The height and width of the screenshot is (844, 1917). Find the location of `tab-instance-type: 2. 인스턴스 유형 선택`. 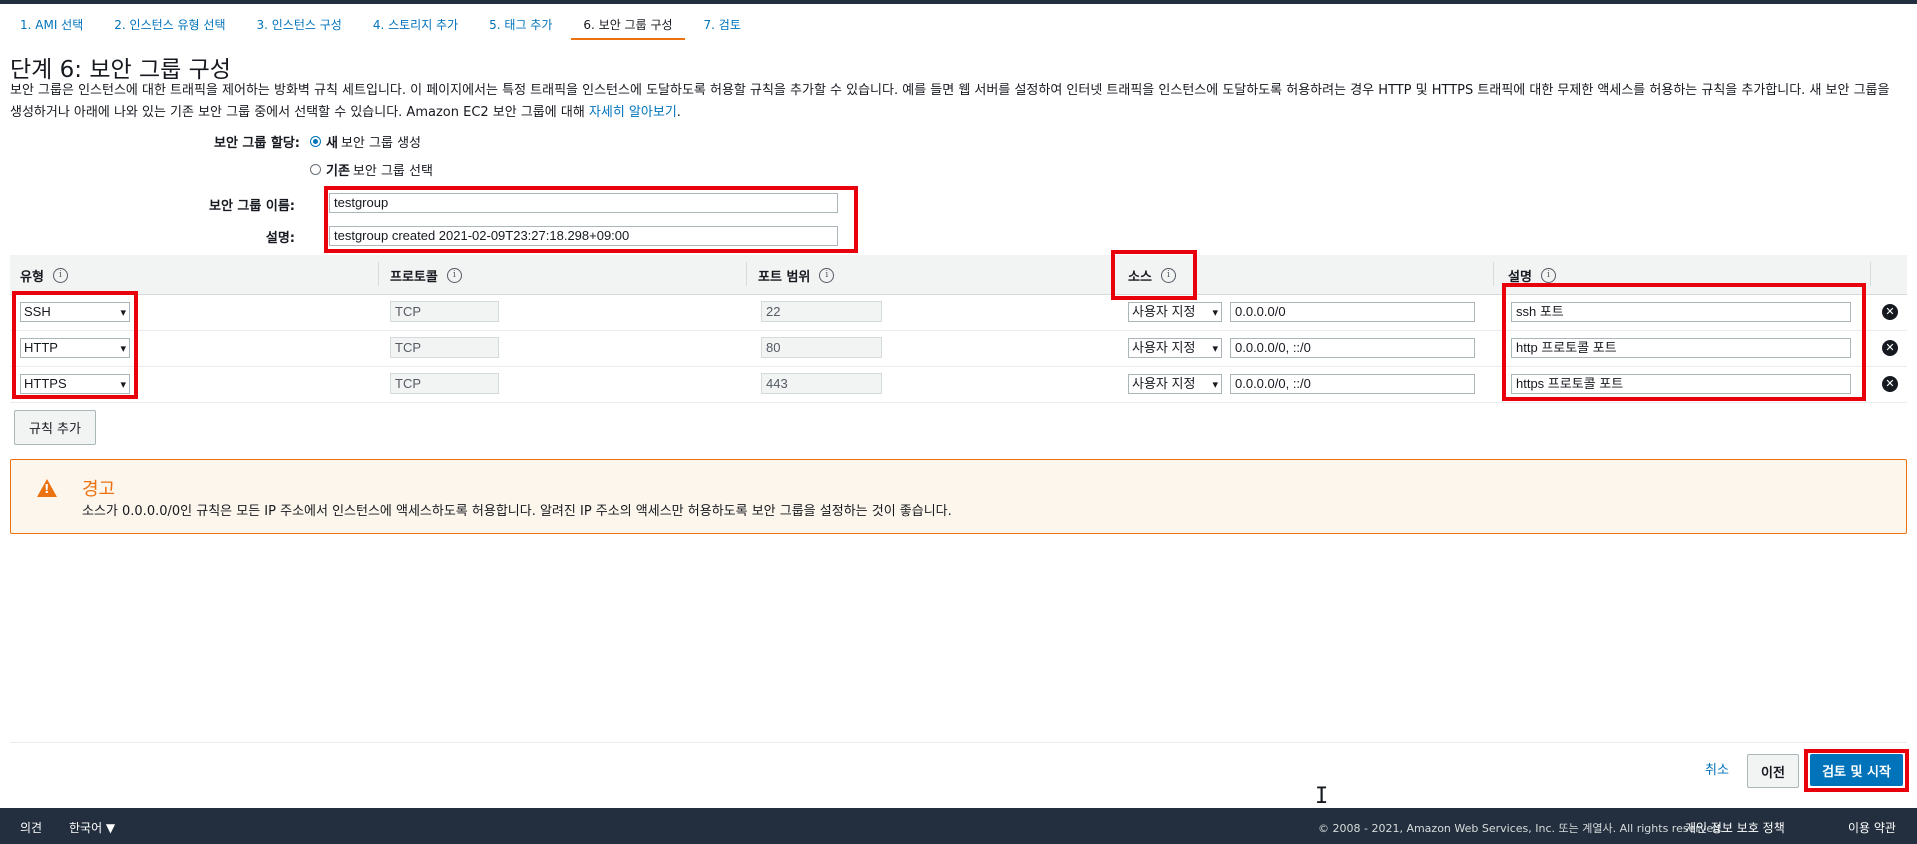

tab-instance-type: 2. 인스턴스 유형 선택 is located at coordinates (169, 26).